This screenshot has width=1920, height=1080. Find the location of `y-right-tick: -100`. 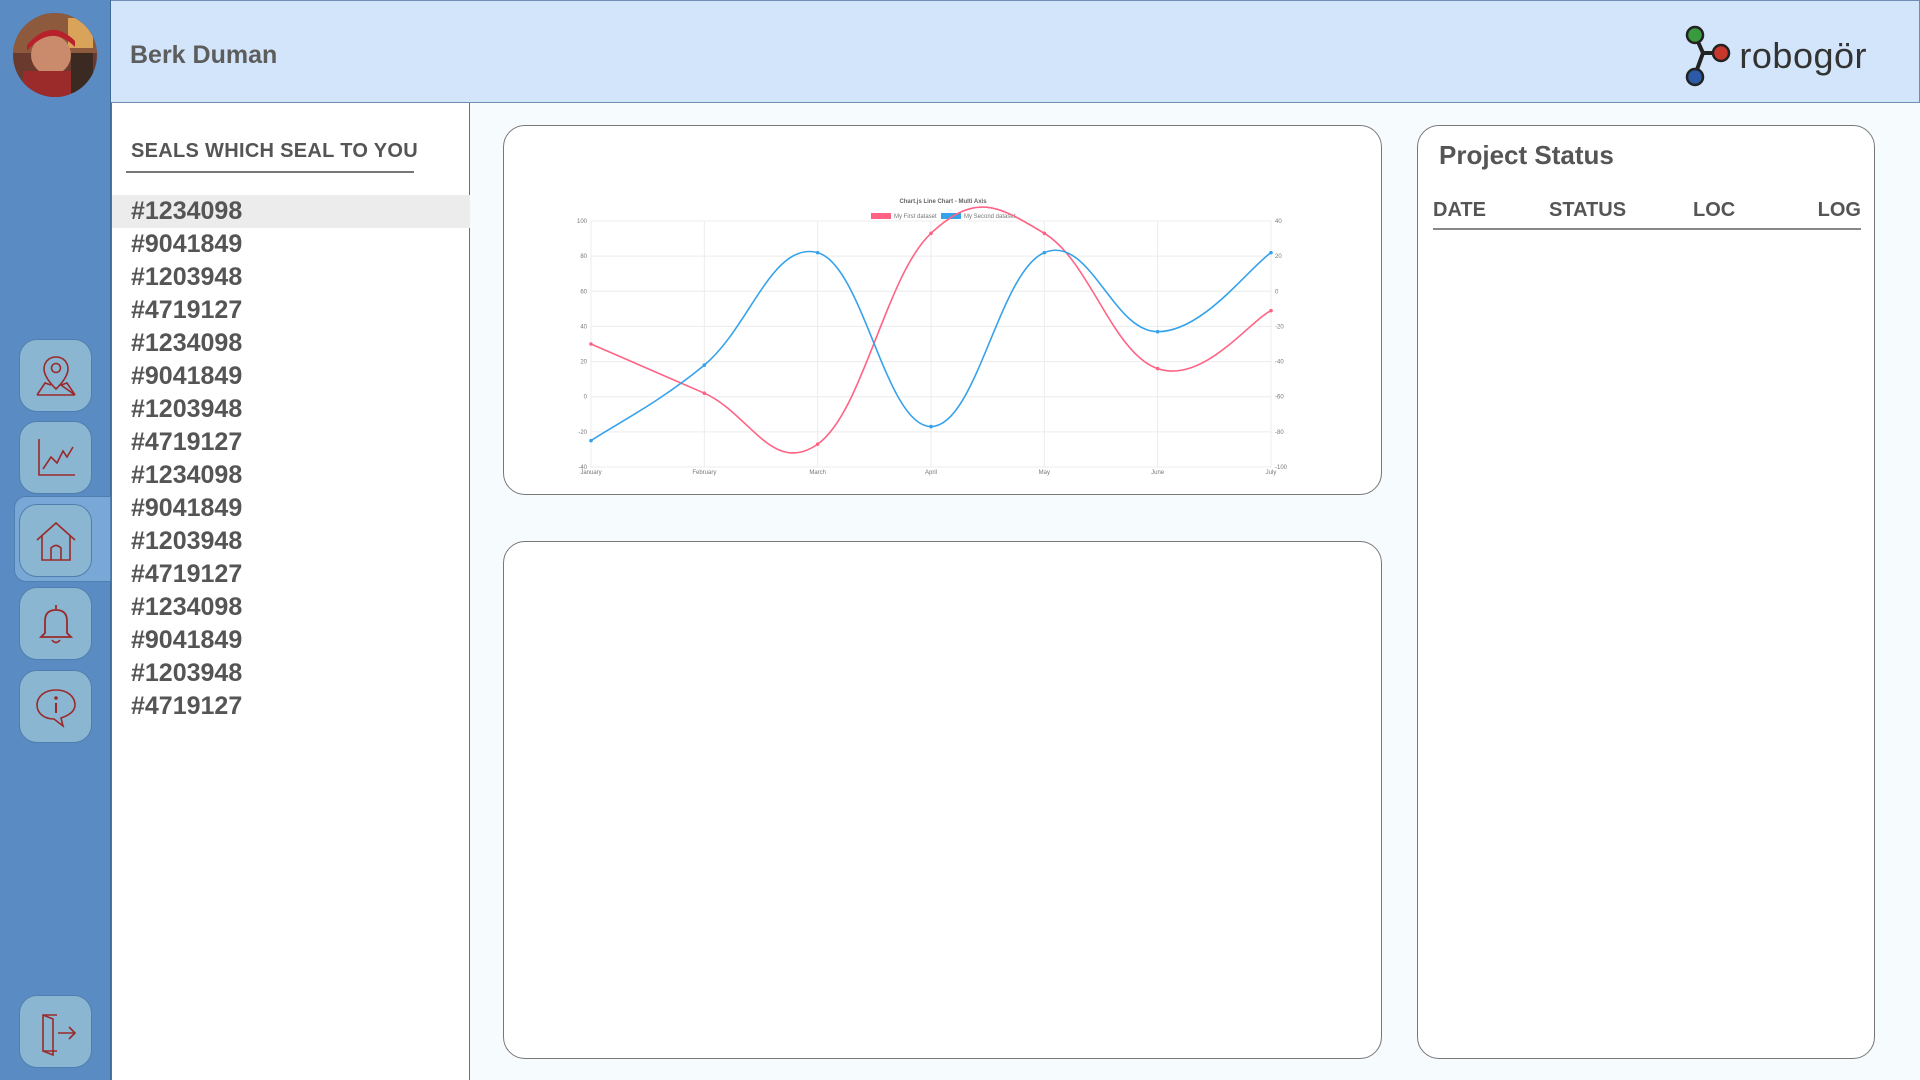

y-right-tick: -100 is located at coordinates (1281, 468).